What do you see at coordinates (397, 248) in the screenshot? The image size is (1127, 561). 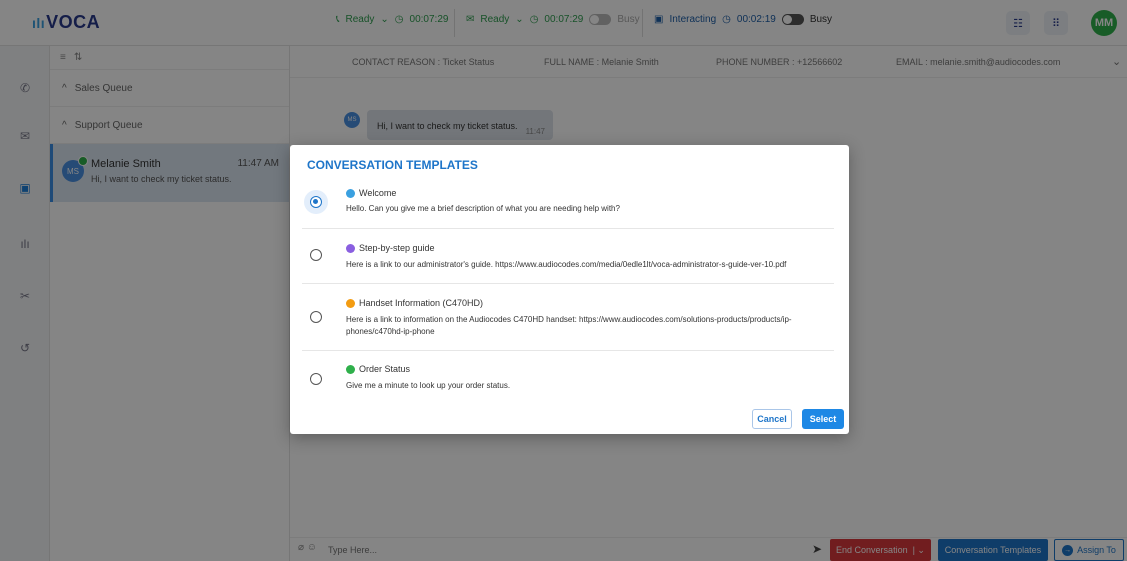 I see `template-name: Step-by-step guide` at bounding box center [397, 248].